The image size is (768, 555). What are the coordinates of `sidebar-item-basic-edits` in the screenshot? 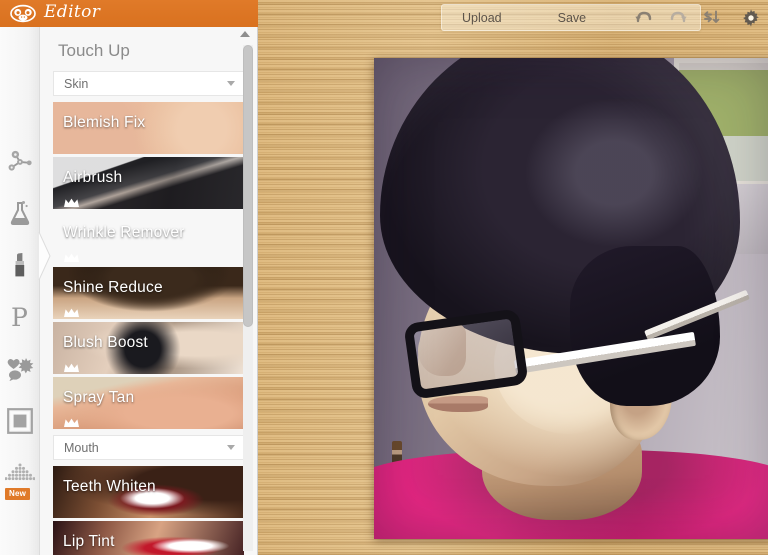 It's located at (20, 161).